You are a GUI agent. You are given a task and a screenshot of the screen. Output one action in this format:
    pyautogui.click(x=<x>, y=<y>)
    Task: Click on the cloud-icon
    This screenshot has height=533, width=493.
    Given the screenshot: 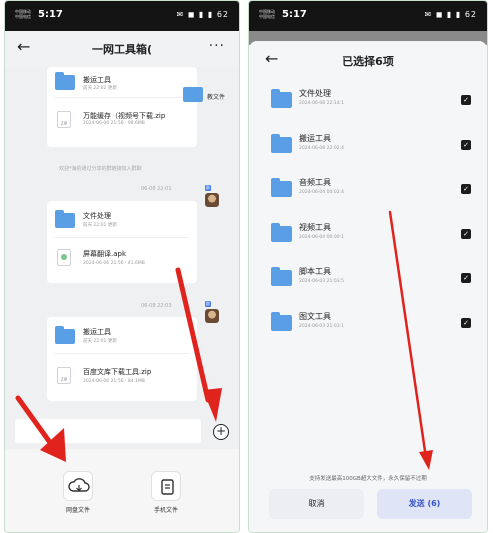 What is the action you would take?
    pyautogui.click(x=79, y=485)
    